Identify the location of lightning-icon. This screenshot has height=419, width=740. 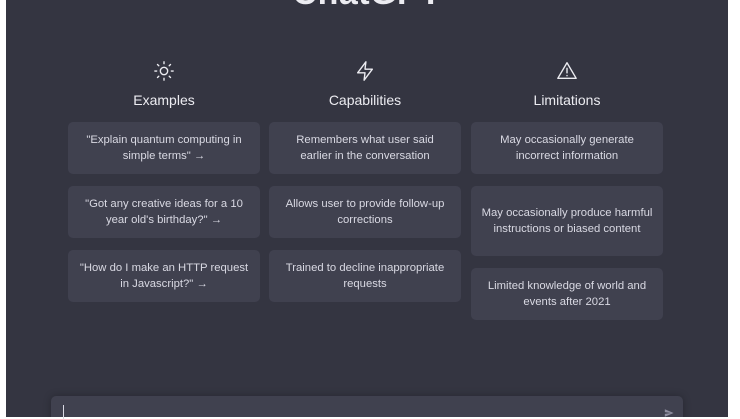
(365, 71).